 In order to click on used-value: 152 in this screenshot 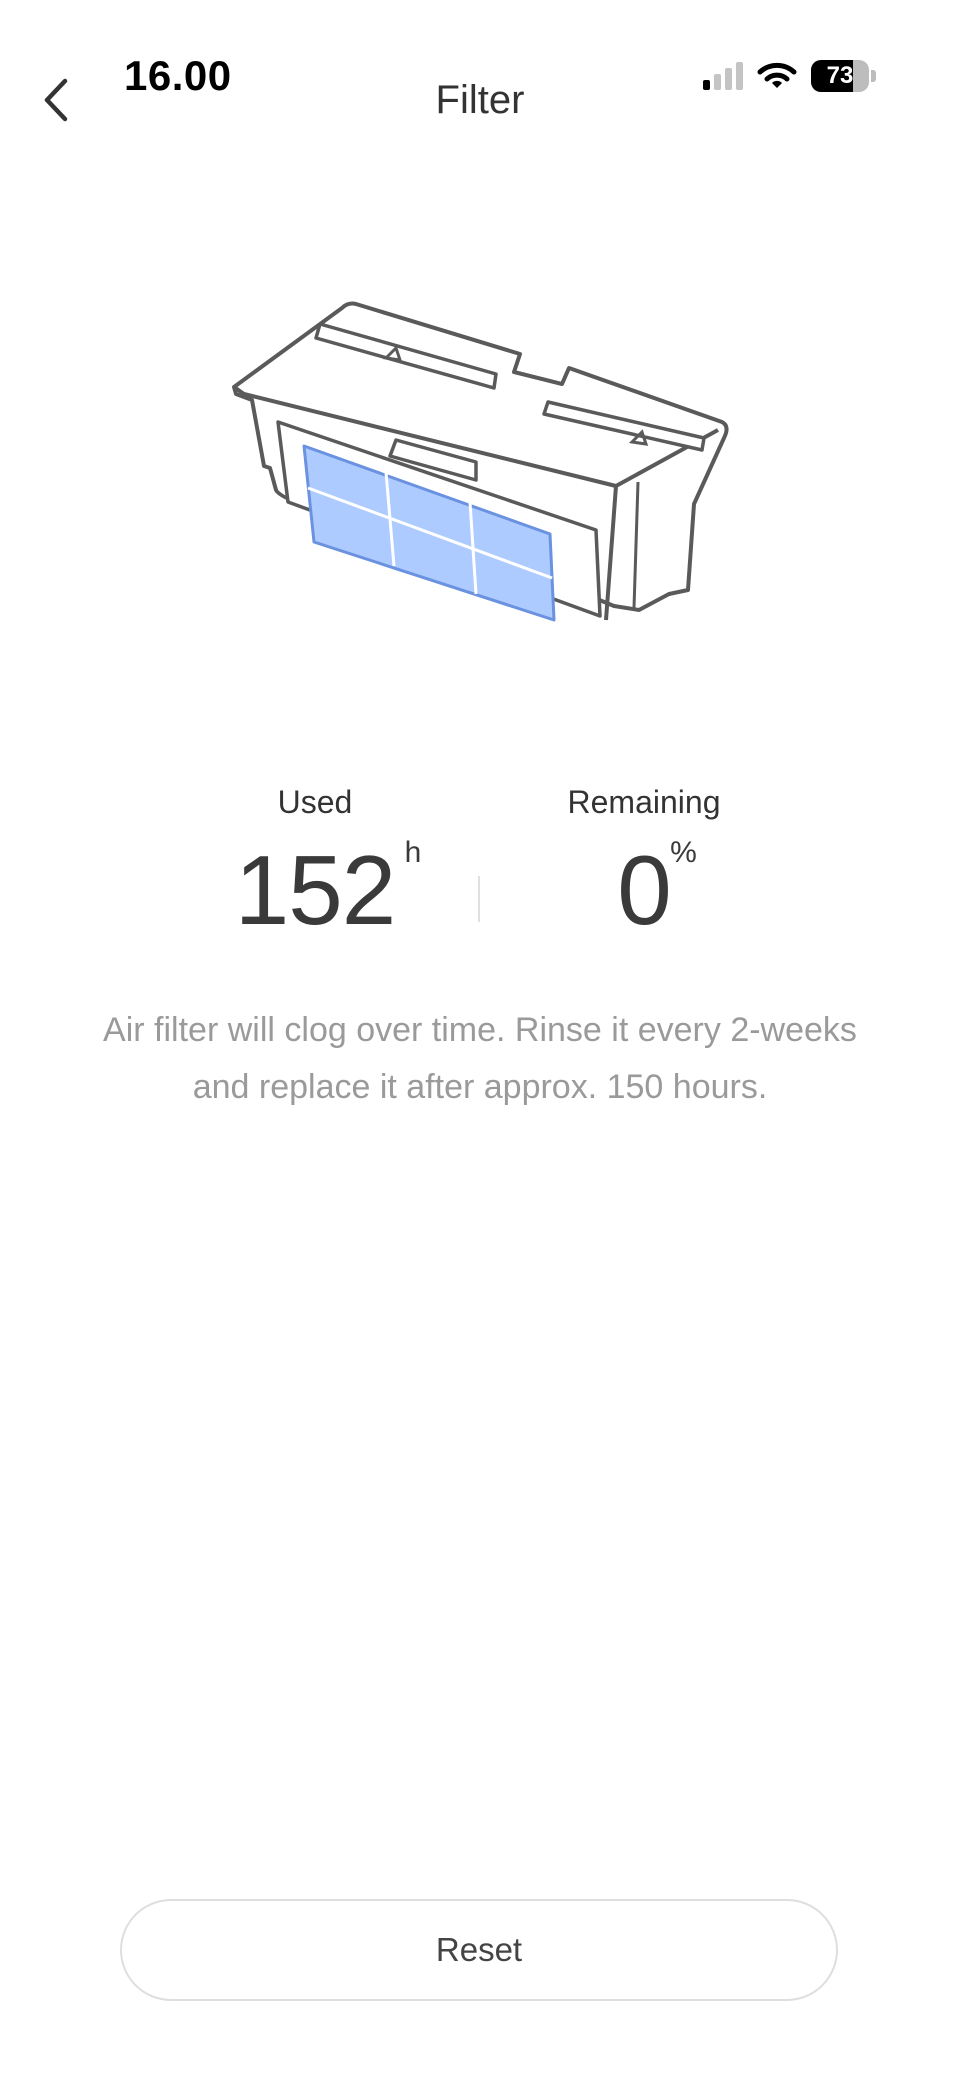, I will do `click(315, 890)`.